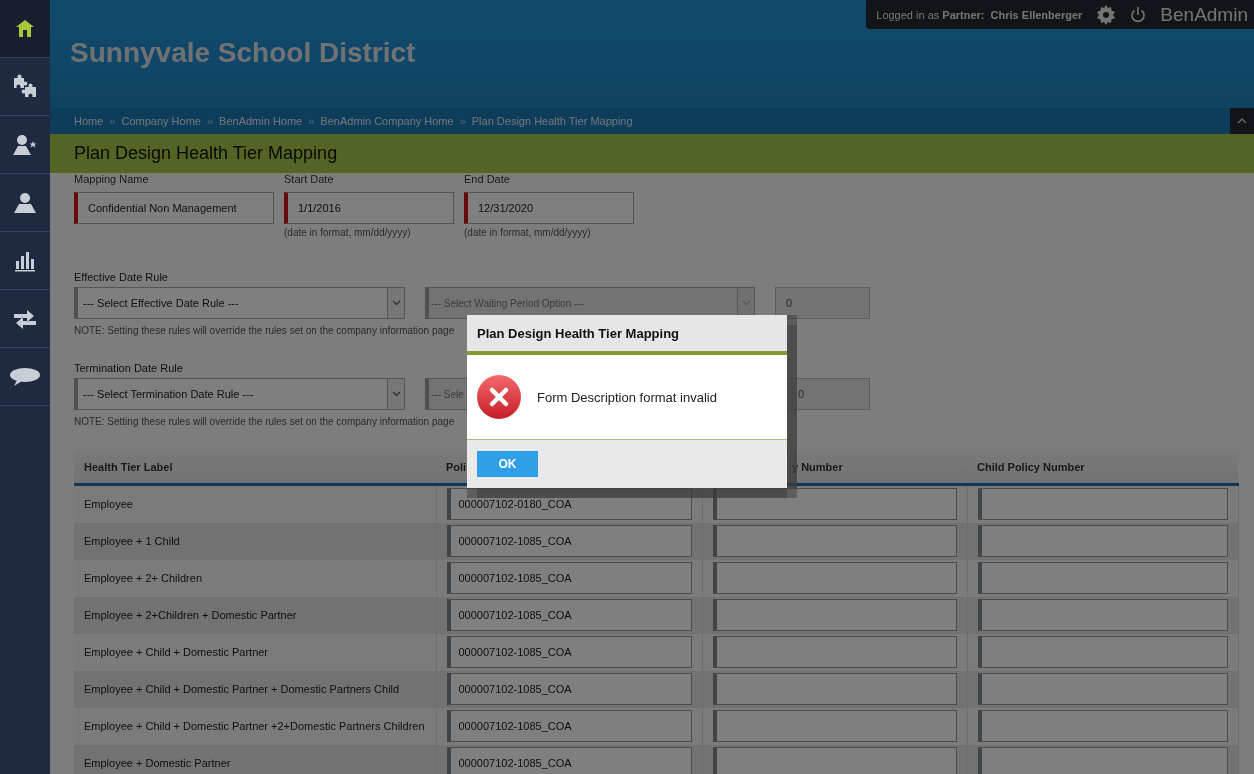 The width and height of the screenshot is (1254, 774). Describe the element at coordinates (111, 180) in the screenshot. I see `field-label: Mapping Name` at that location.